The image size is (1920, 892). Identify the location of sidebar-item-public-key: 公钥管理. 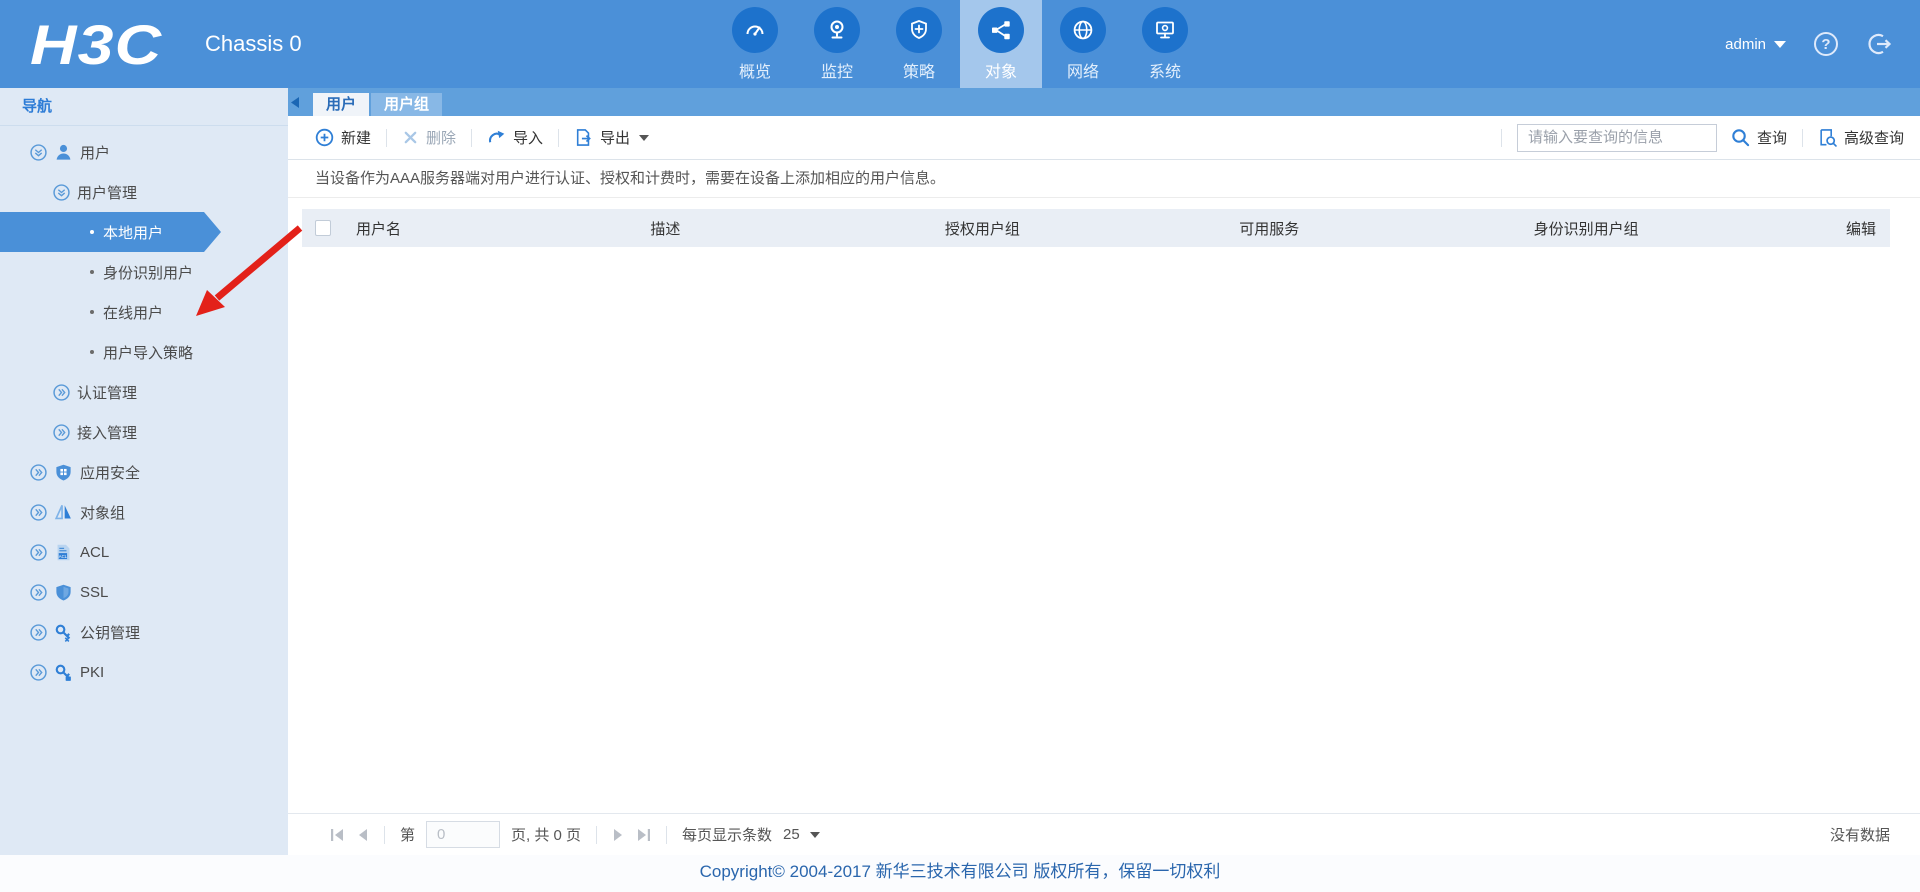
(144, 632).